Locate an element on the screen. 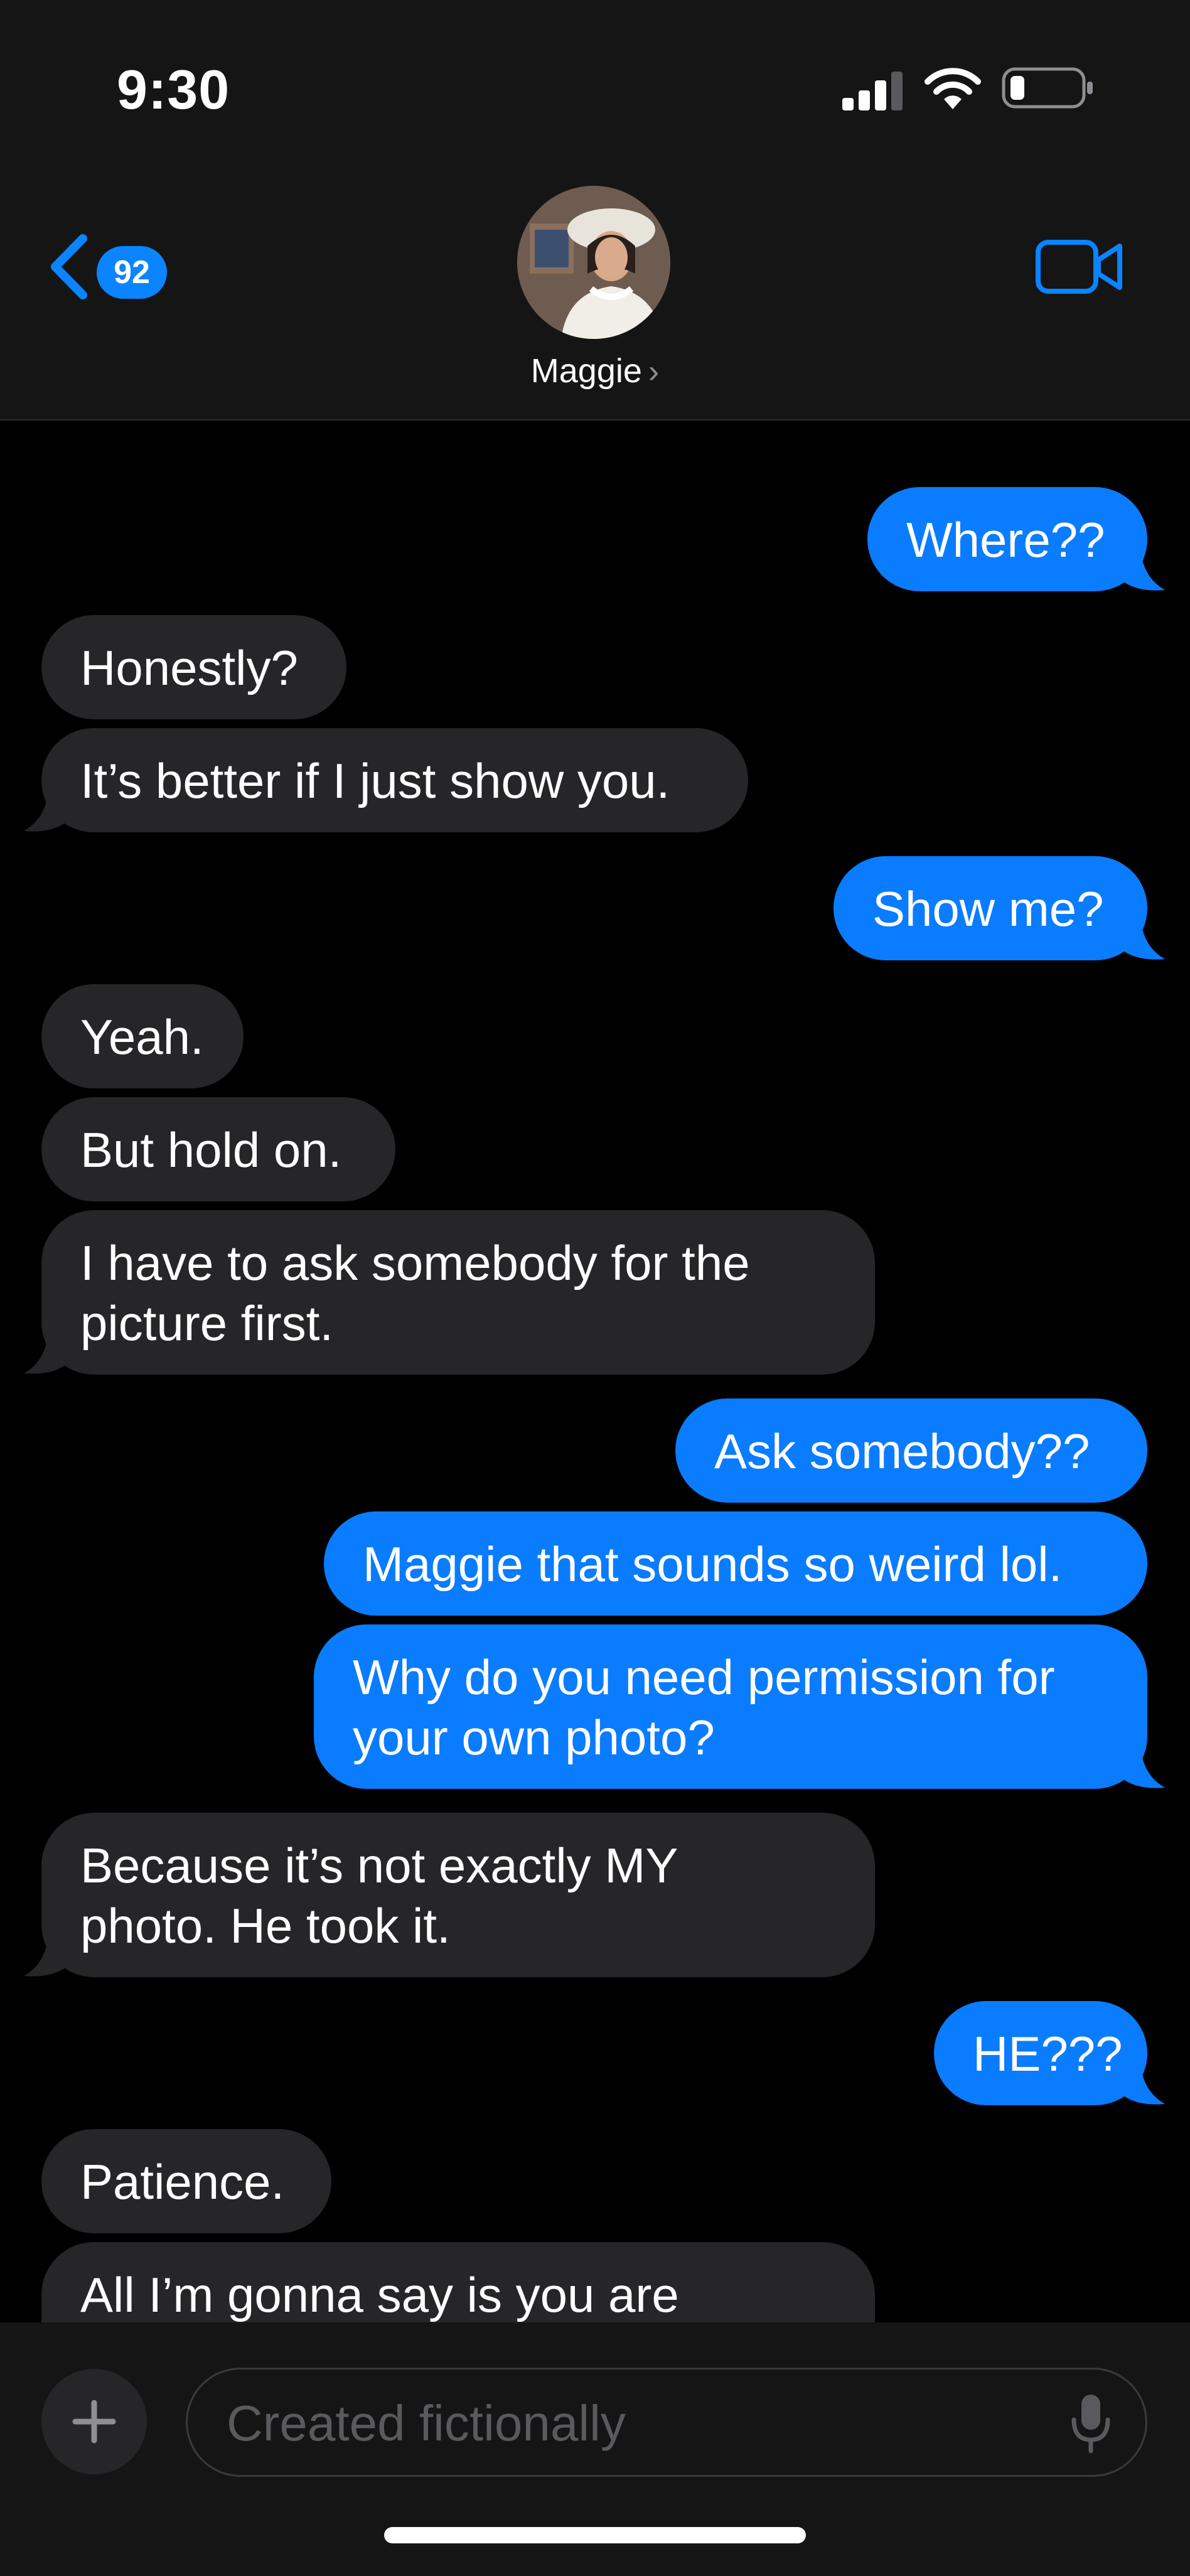 This screenshot has height=2576, width=1190. outgoing-message-bubble: Maggie that sounds so weird lol. is located at coordinates (735, 1563).